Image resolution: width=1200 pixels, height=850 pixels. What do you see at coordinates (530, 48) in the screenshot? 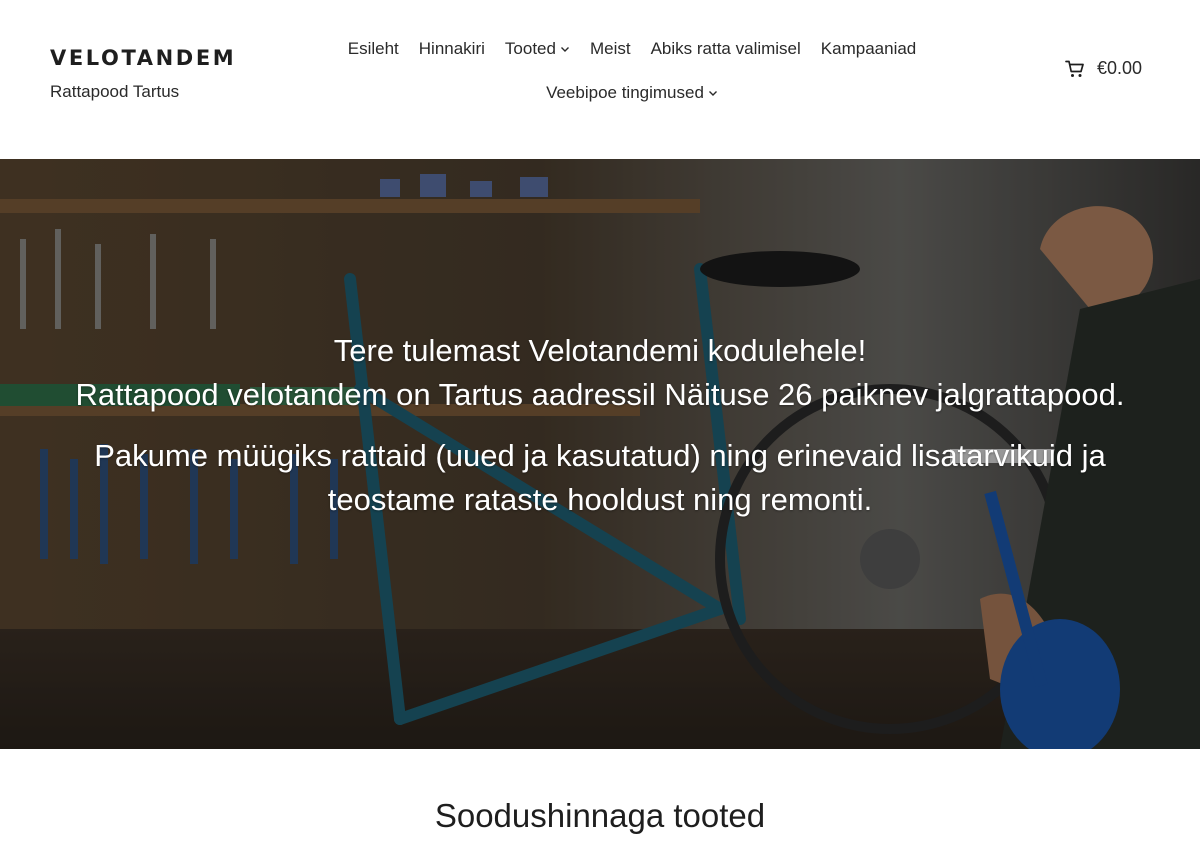
I see `nav-item-label: Tooted` at bounding box center [530, 48].